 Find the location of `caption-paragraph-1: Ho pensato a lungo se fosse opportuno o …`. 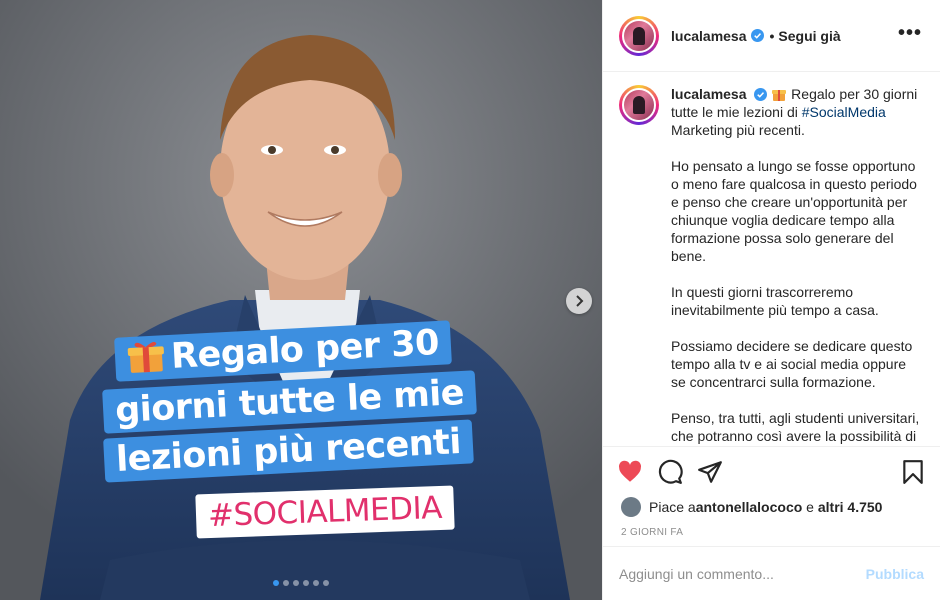

caption-paragraph-1: Ho pensato a lungo se fosse opportuno o … is located at coordinates (794, 211).